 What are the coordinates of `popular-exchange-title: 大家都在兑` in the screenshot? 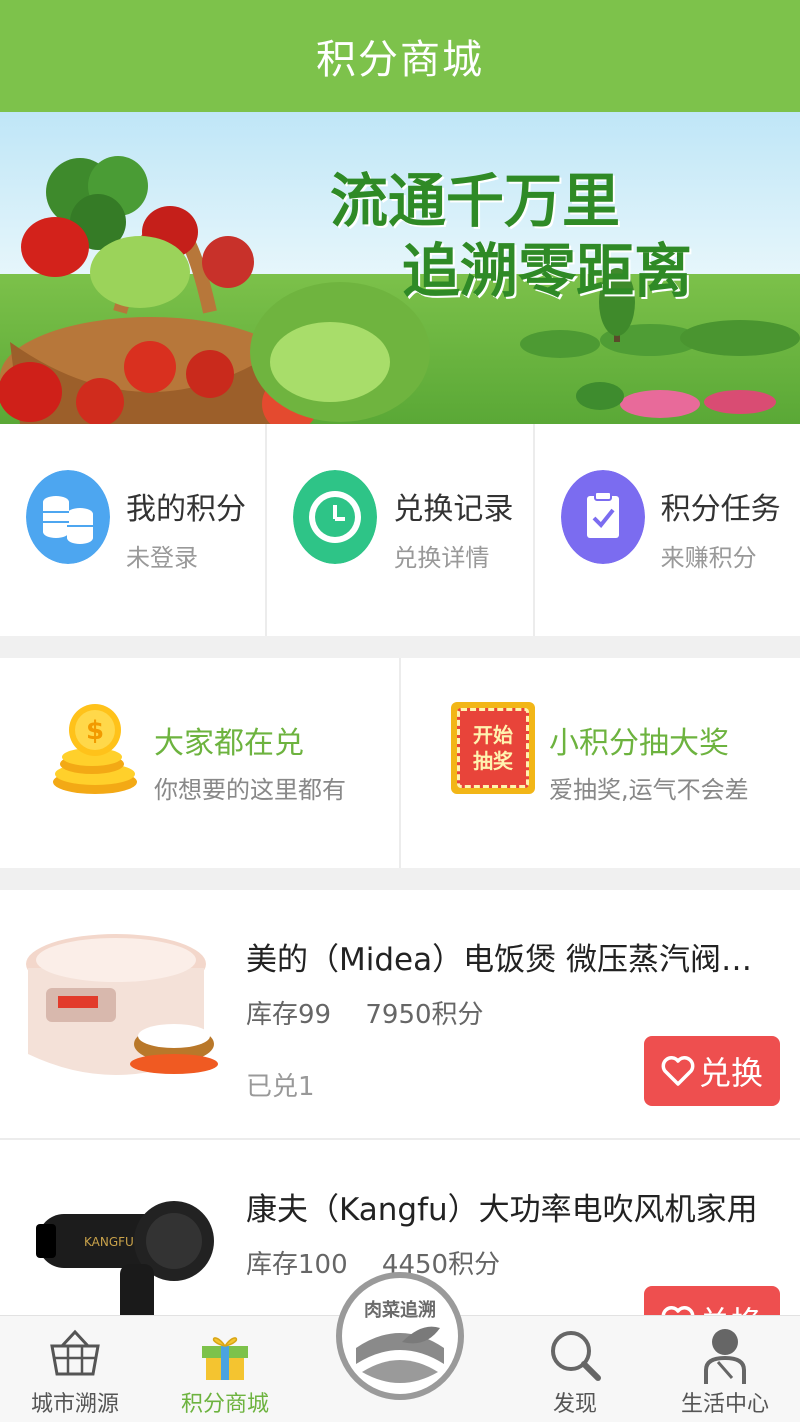 It's located at (229, 743).